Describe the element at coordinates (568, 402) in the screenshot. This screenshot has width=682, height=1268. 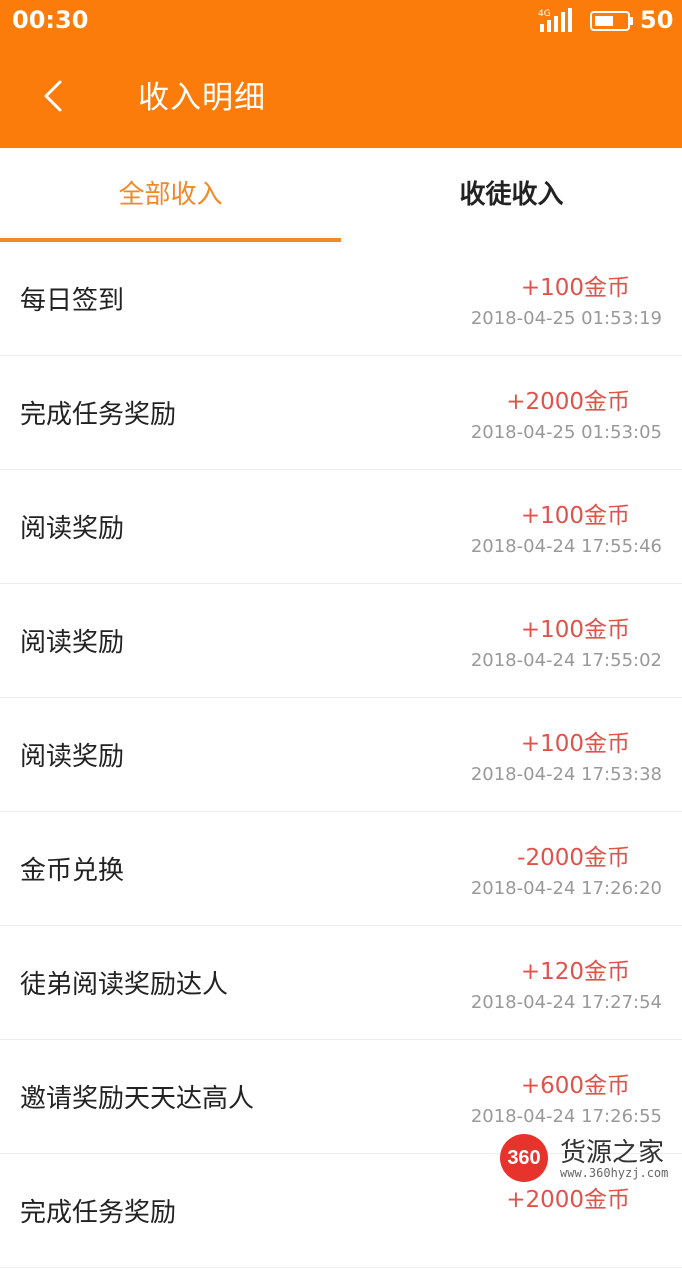
I see `record-amount: +2000金币` at that location.